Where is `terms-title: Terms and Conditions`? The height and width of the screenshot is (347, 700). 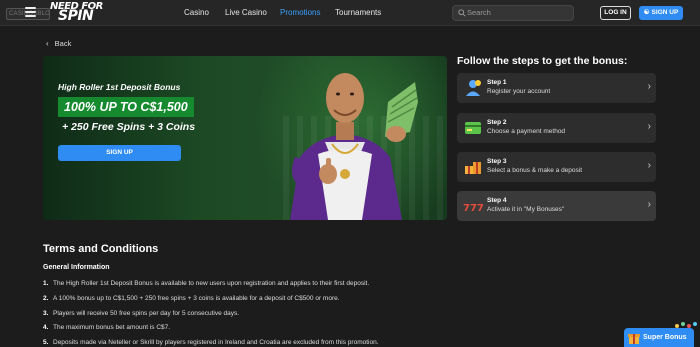
terms-title: Terms and Conditions is located at coordinates (101, 249).